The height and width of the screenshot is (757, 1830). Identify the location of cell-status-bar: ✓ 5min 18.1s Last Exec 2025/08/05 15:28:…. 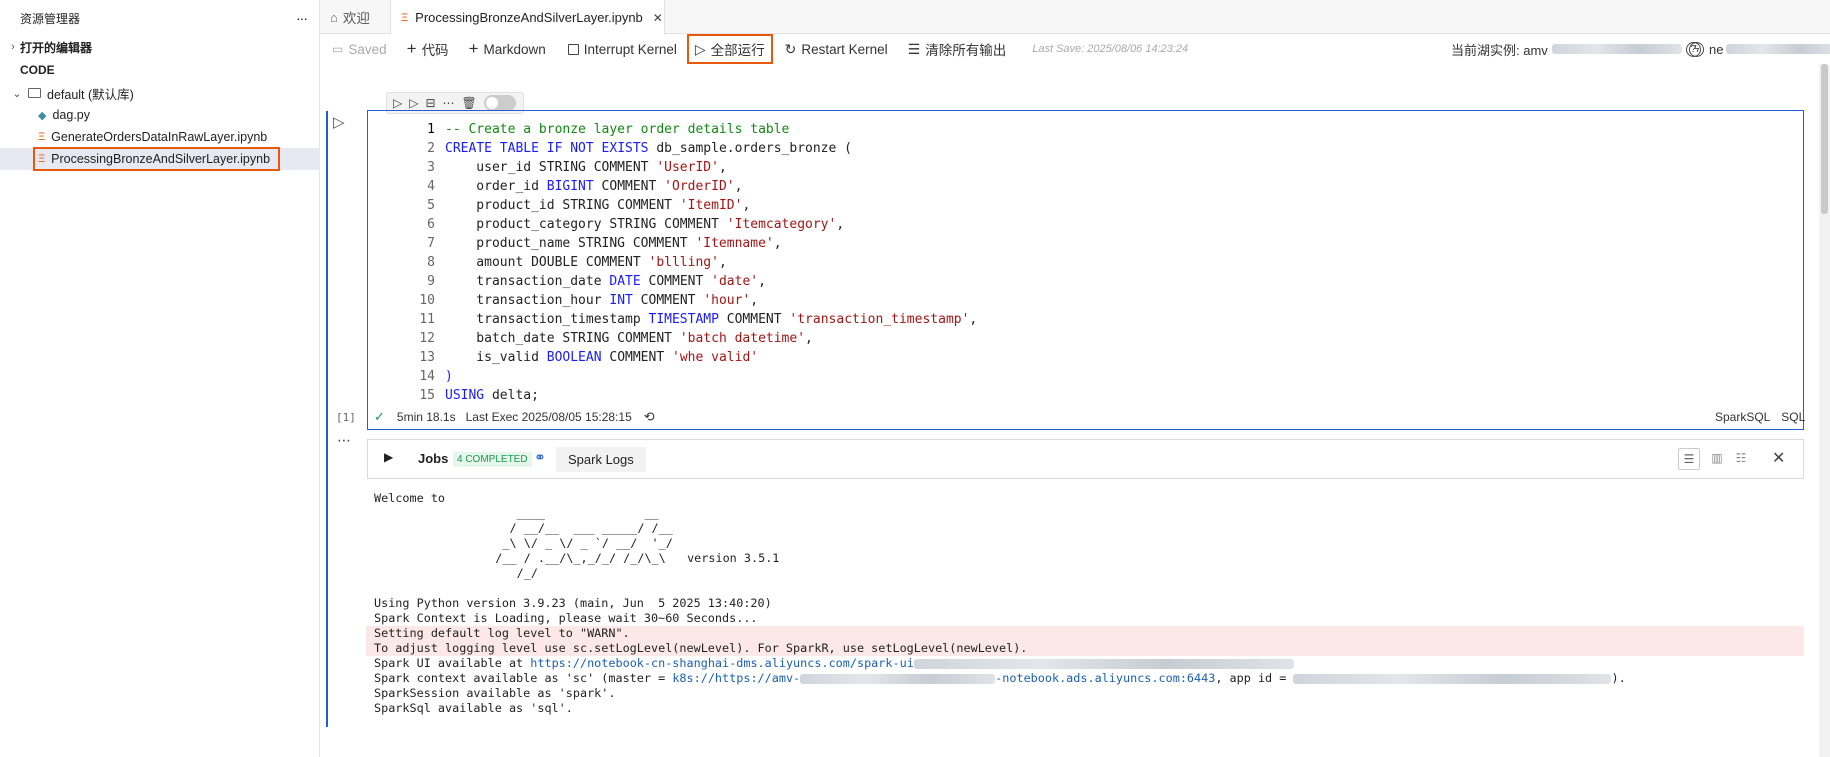
(514, 417).